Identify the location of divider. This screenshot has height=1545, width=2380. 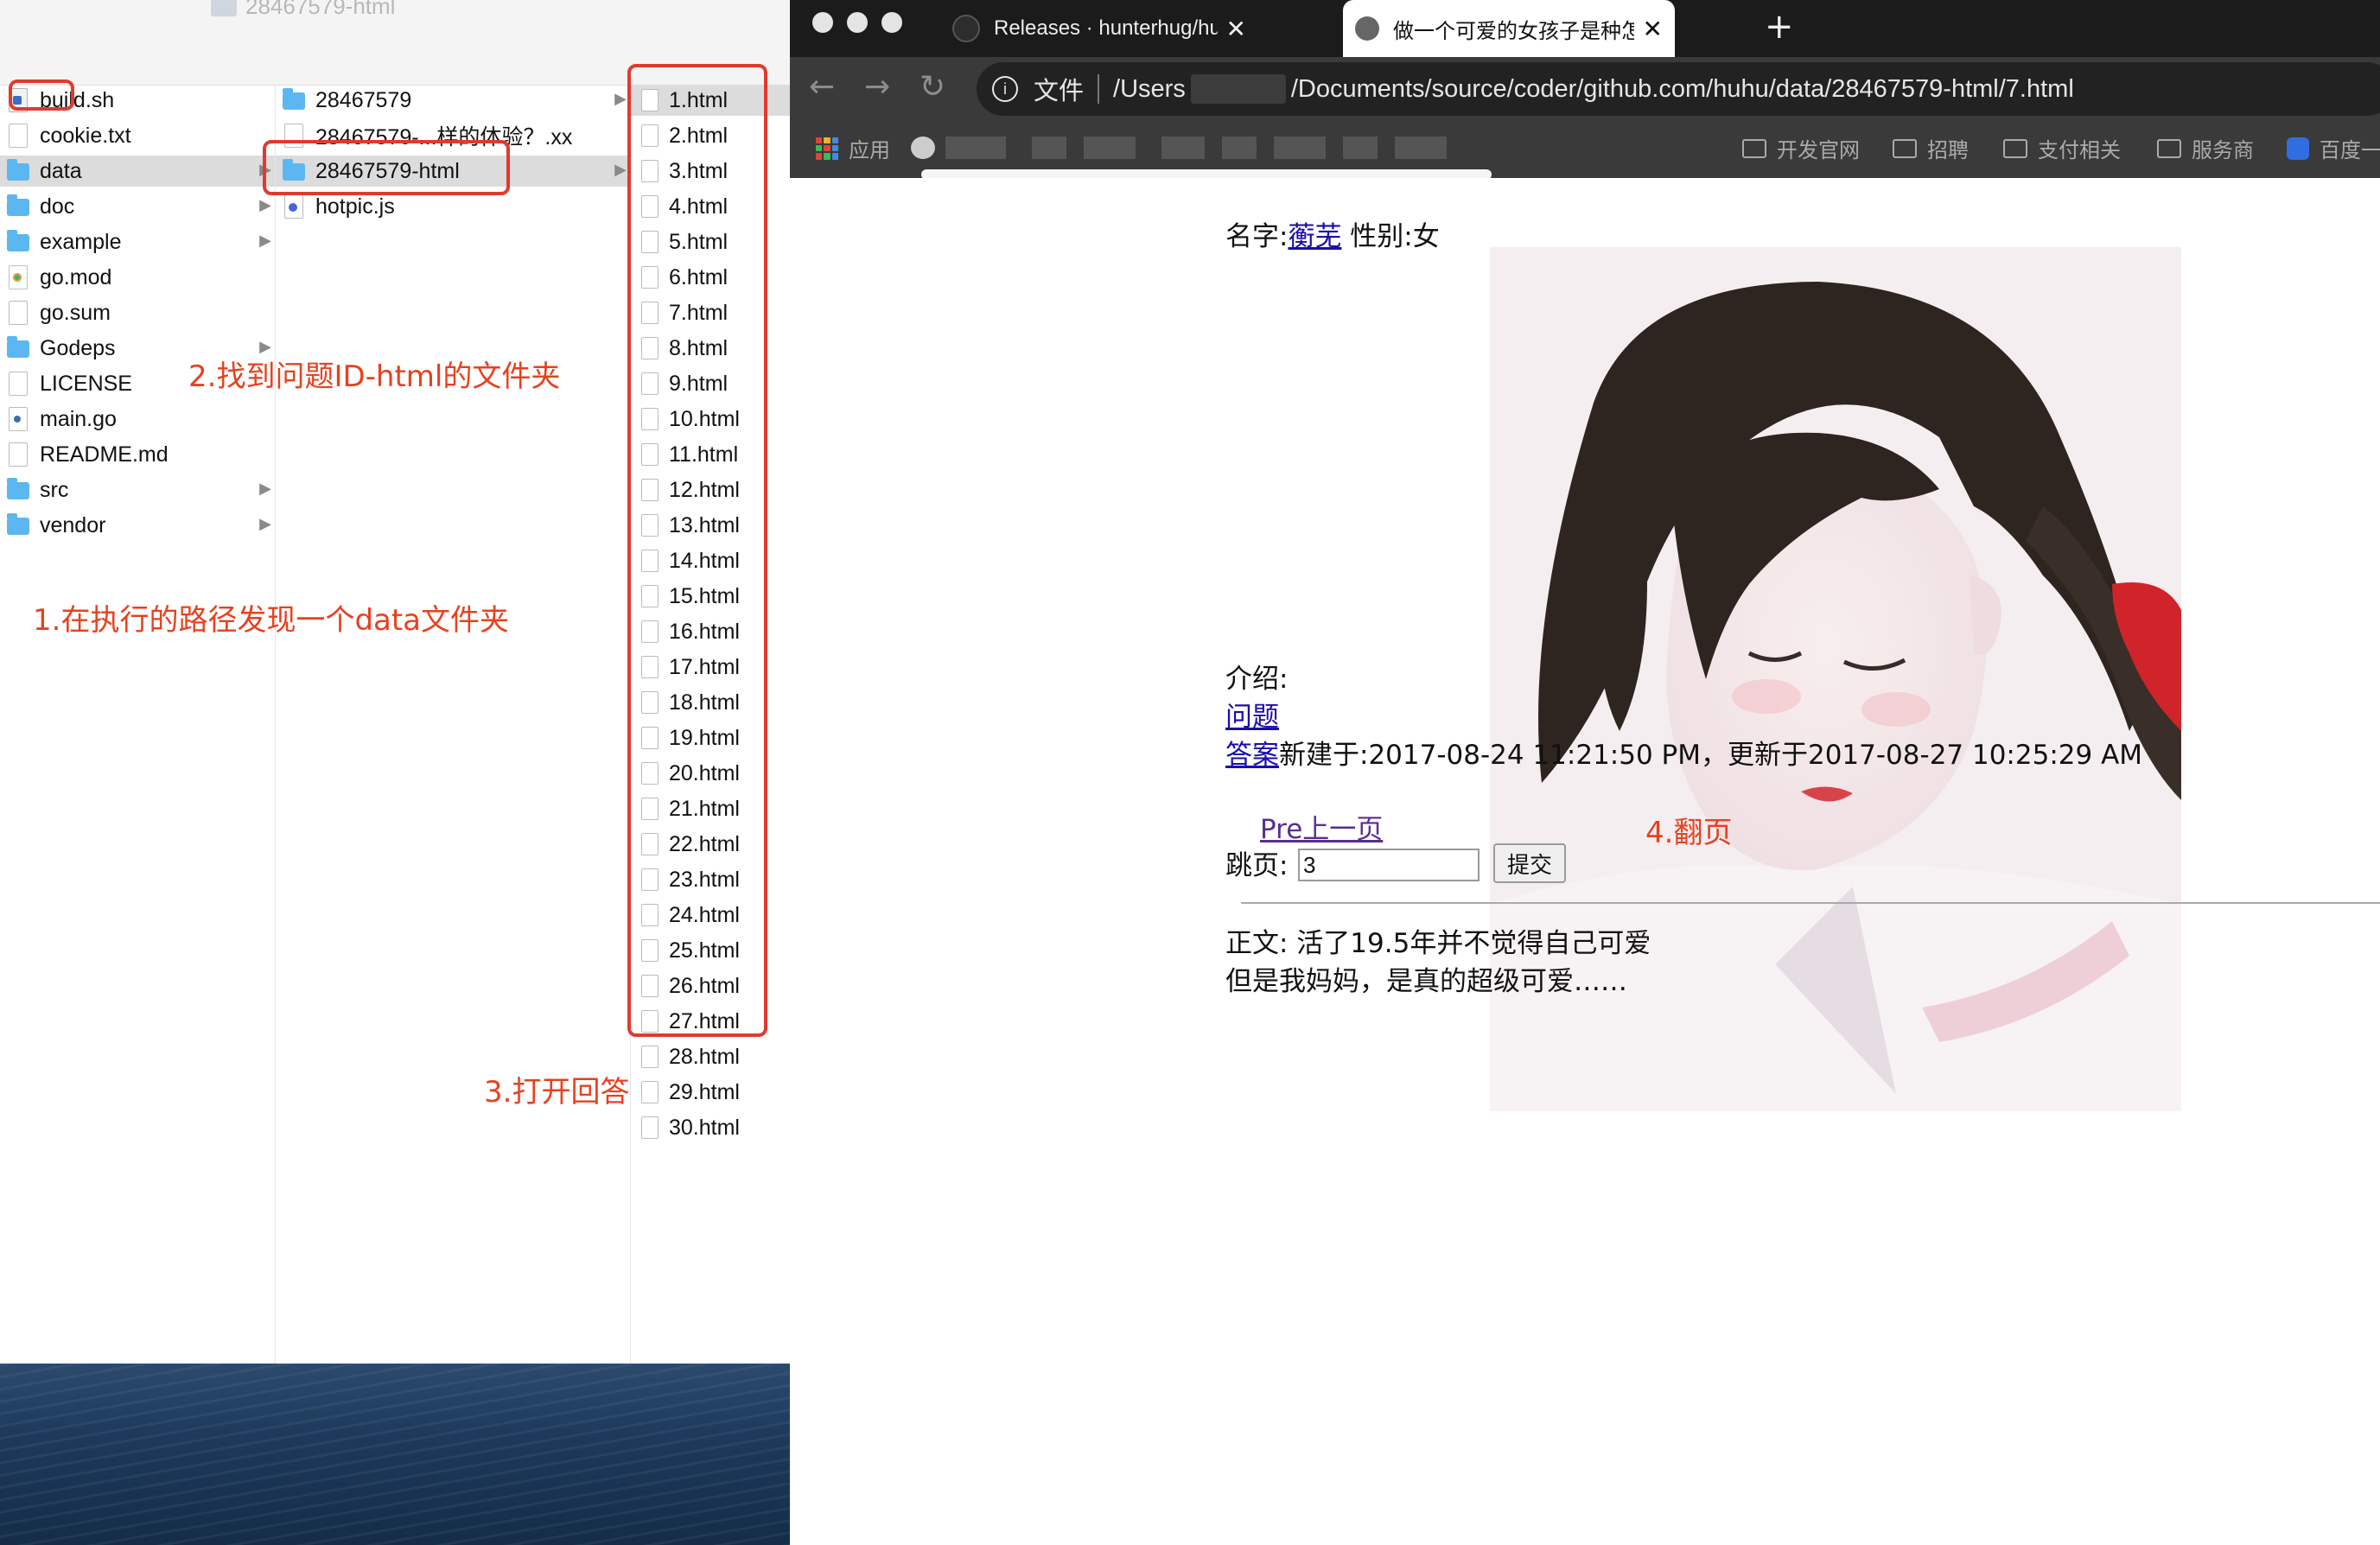
(1811, 903).